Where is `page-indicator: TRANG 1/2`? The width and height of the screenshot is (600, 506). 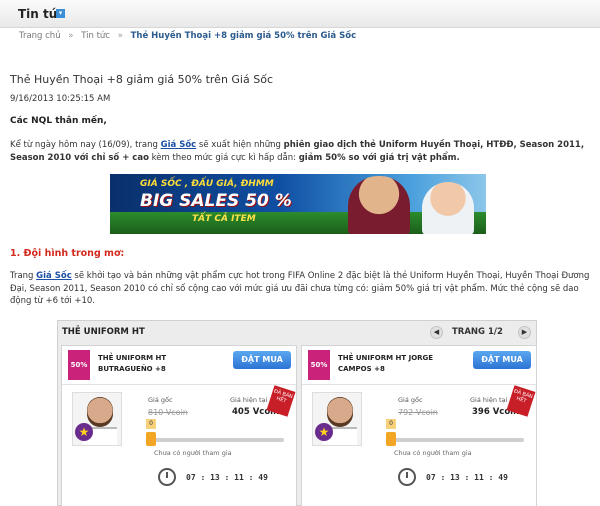 page-indicator: TRANG 1/2 is located at coordinates (477, 332).